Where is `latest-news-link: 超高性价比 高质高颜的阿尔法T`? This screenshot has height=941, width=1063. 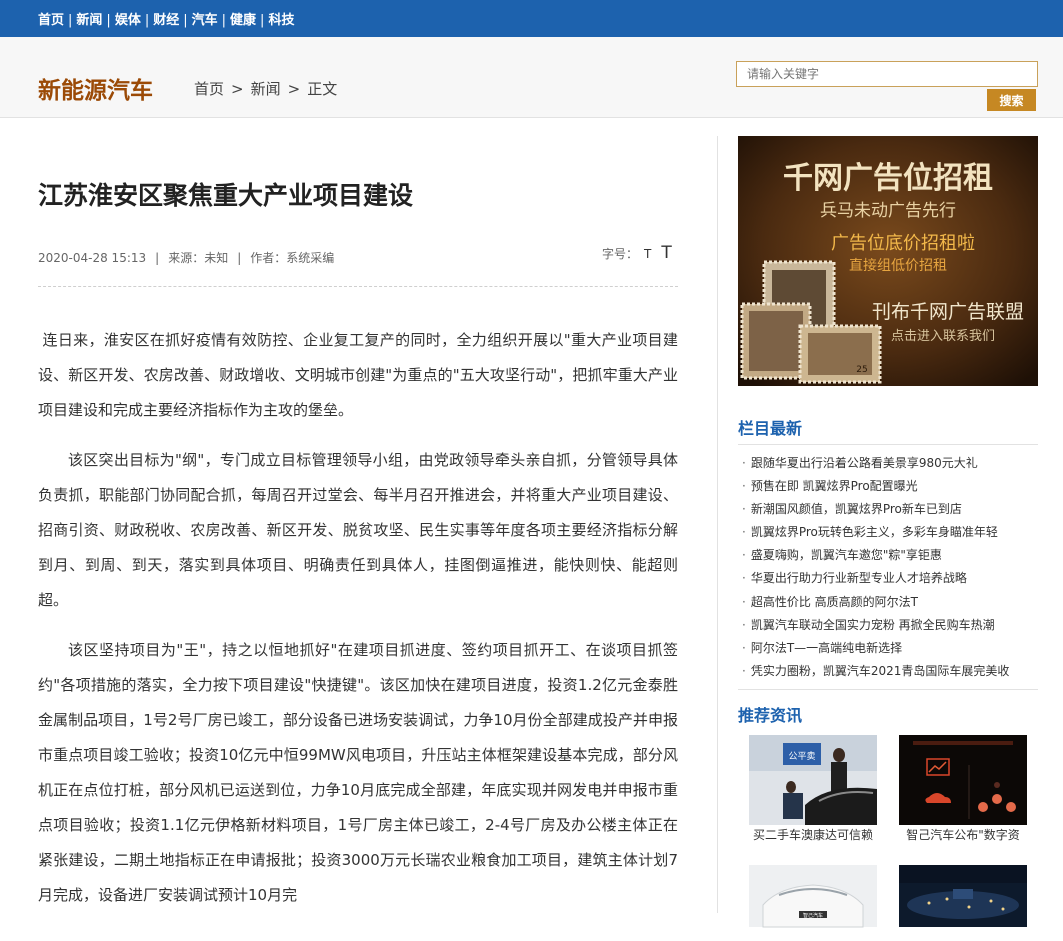
latest-news-link: 超高性价比 高质高颜的阿尔法T is located at coordinates (834, 602).